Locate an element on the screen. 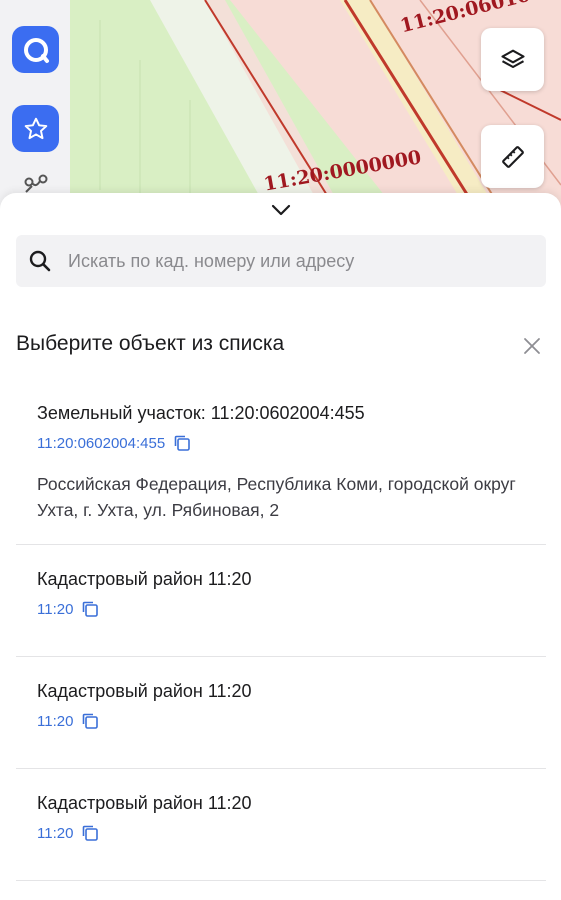 The width and height of the screenshot is (561, 900). result-link-row: 11:20:0602004:455 is located at coordinates (114, 443).